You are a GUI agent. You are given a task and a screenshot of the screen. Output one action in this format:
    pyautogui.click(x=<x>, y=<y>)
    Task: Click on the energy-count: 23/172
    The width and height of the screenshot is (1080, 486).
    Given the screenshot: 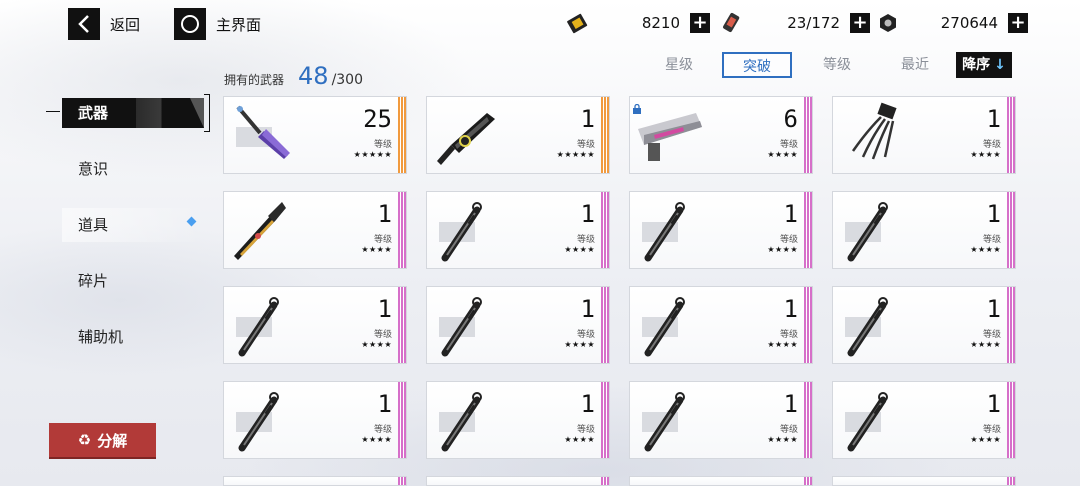 What is the action you would take?
    pyautogui.click(x=813, y=23)
    